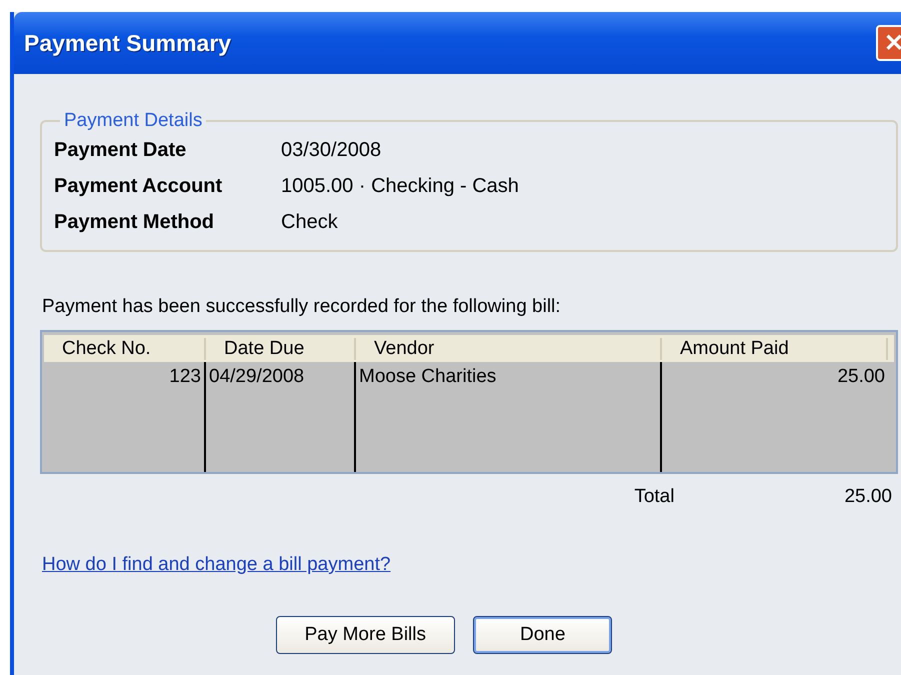 Image resolution: width=901 pixels, height=675 pixels. What do you see at coordinates (509, 349) in the screenshot?
I see `column-header: Vendor` at bounding box center [509, 349].